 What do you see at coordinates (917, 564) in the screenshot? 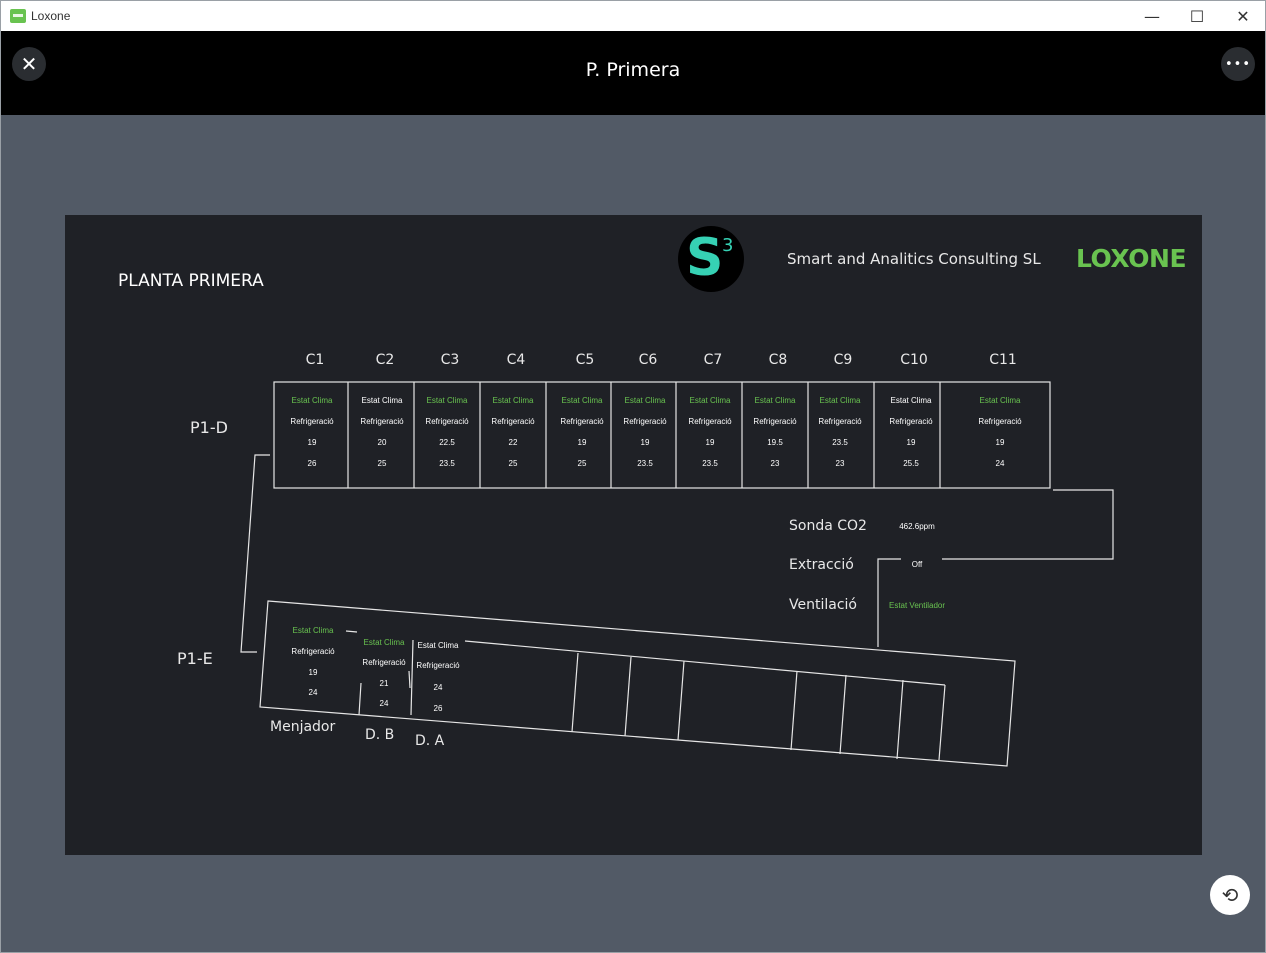
I see `extraction-value: Off` at bounding box center [917, 564].